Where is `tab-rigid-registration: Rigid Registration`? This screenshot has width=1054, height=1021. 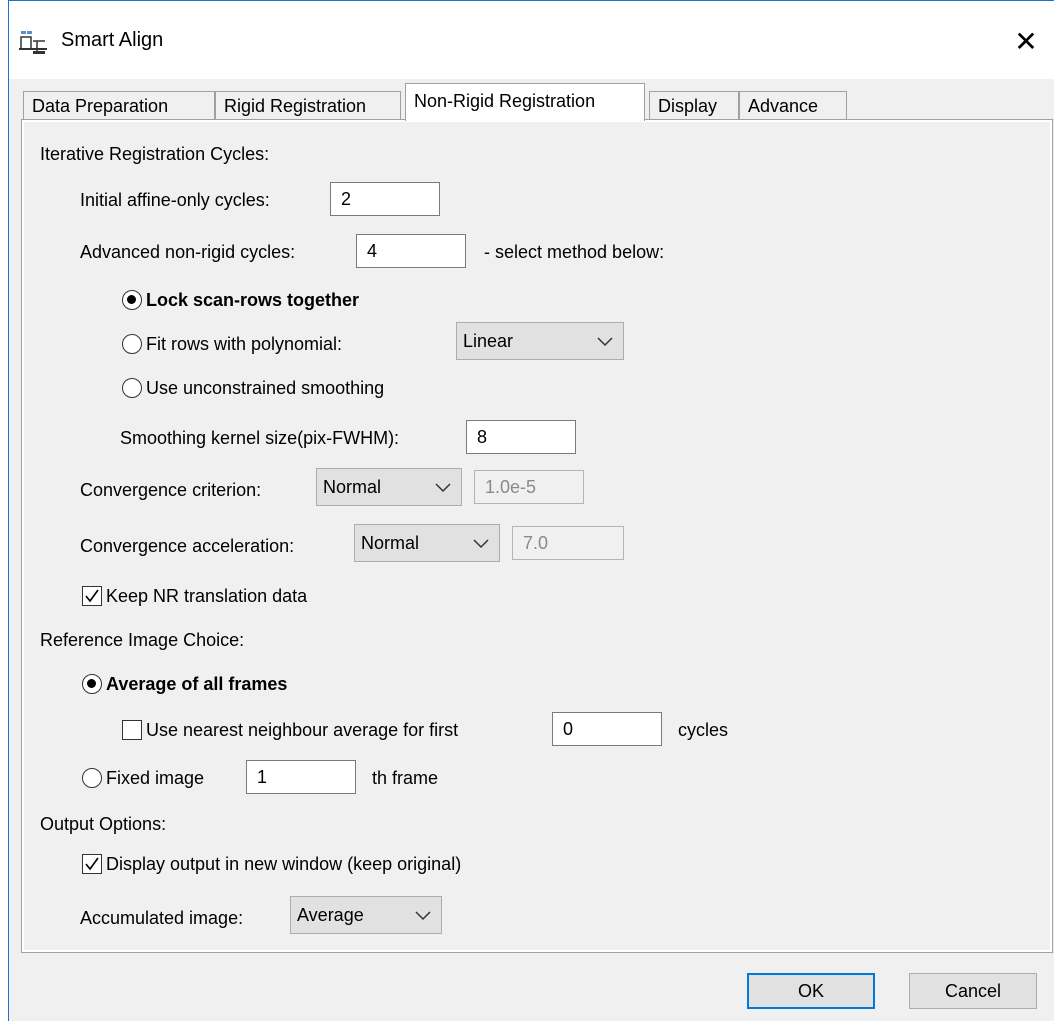
tab-rigid-registration: Rigid Registration is located at coordinates (308, 105).